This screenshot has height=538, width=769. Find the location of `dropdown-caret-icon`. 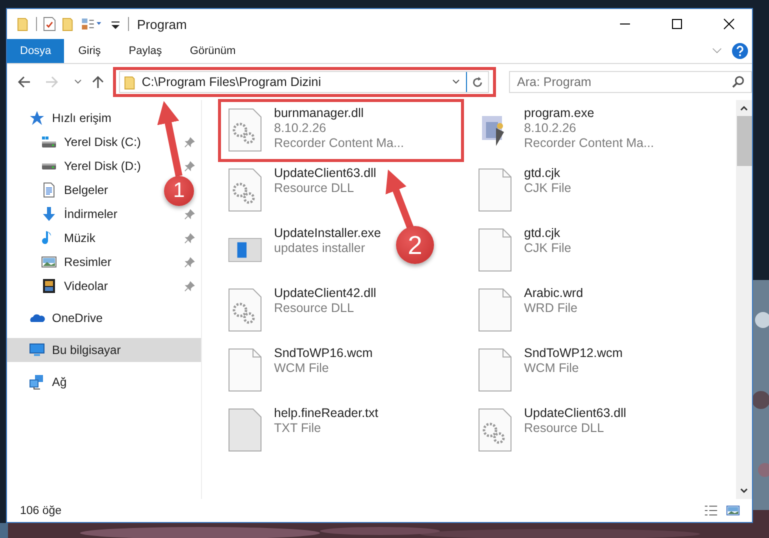

dropdown-caret-icon is located at coordinates (456, 82).